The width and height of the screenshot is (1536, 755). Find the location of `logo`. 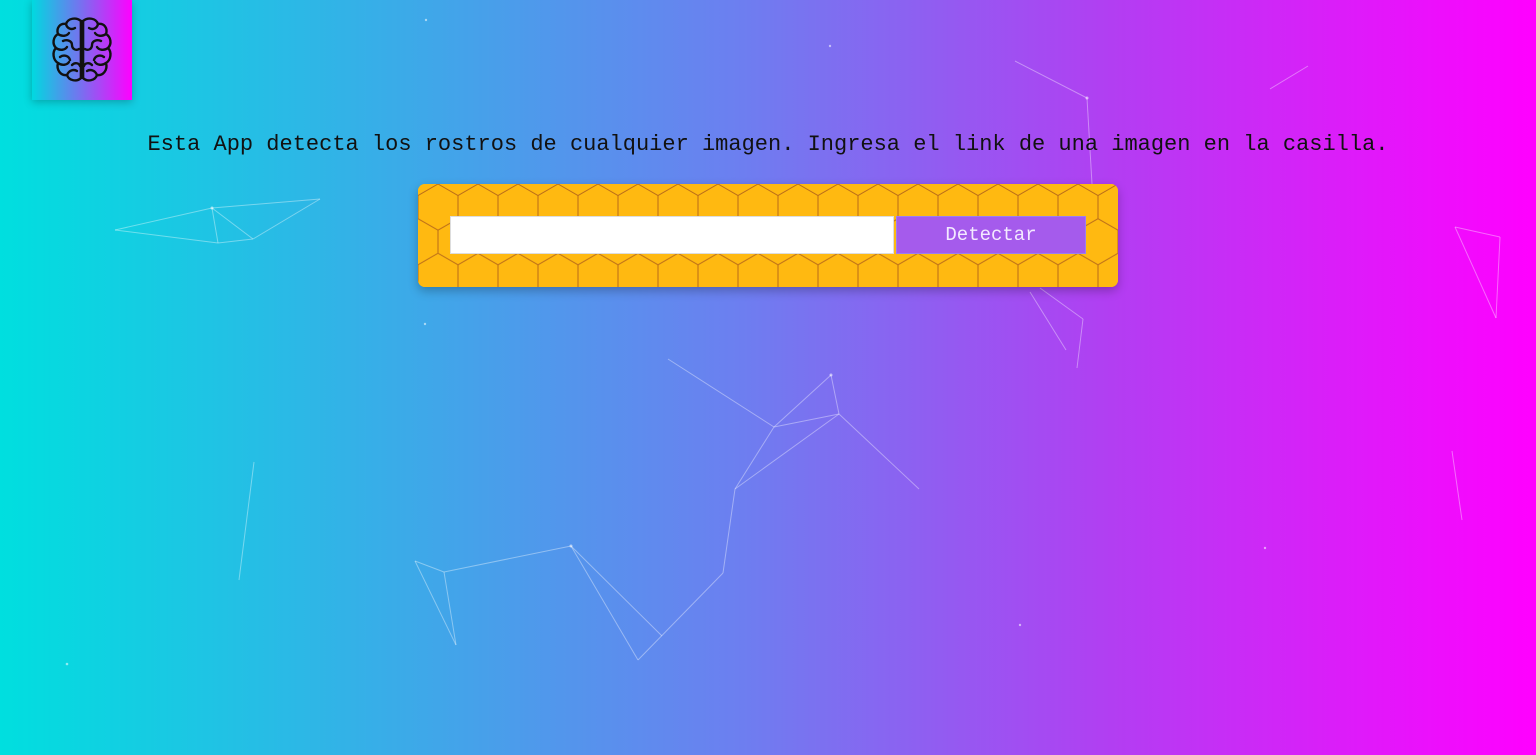

logo is located at coordinates (82, 50).